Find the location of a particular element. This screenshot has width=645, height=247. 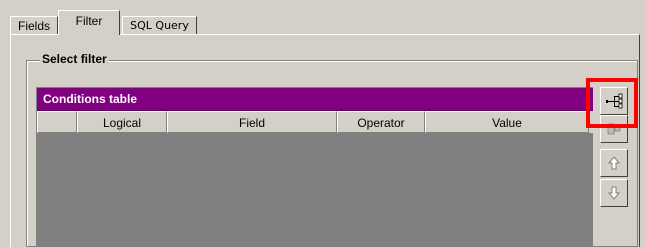

arrow-up-icon is located at coordinates (614, 163).